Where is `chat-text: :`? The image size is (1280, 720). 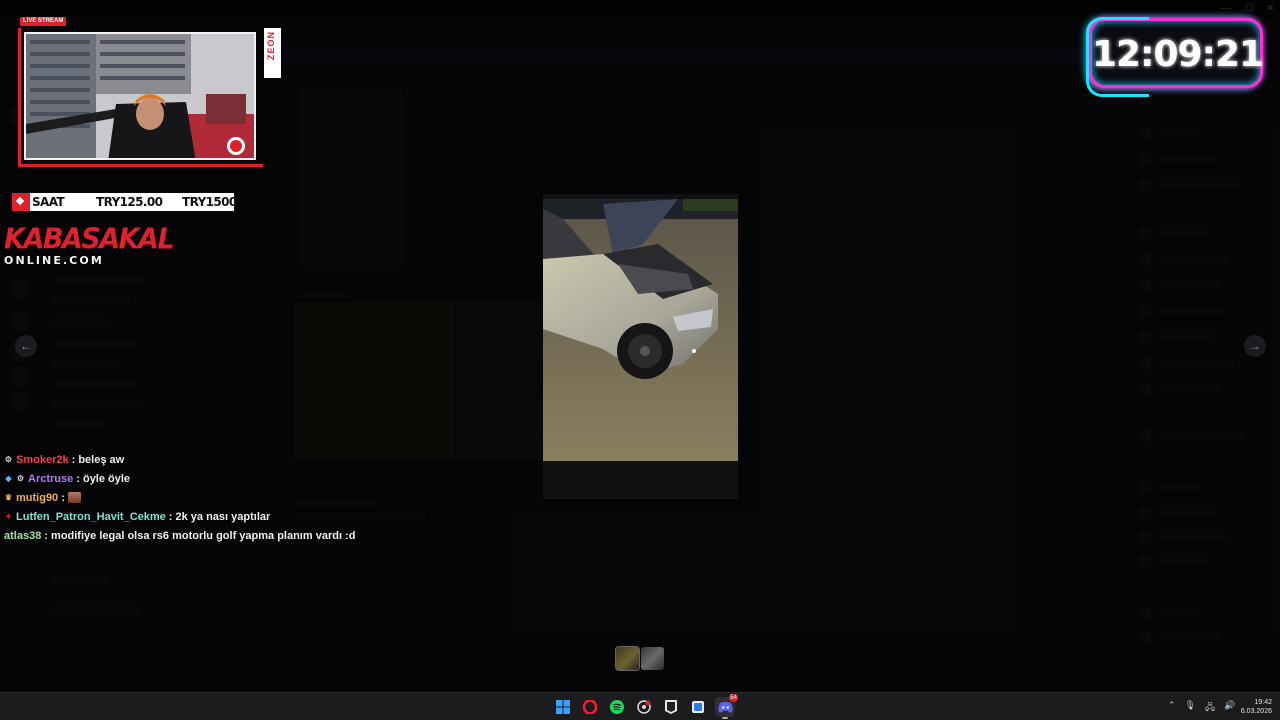 chat-text: : is located at coordinates (63, 497).